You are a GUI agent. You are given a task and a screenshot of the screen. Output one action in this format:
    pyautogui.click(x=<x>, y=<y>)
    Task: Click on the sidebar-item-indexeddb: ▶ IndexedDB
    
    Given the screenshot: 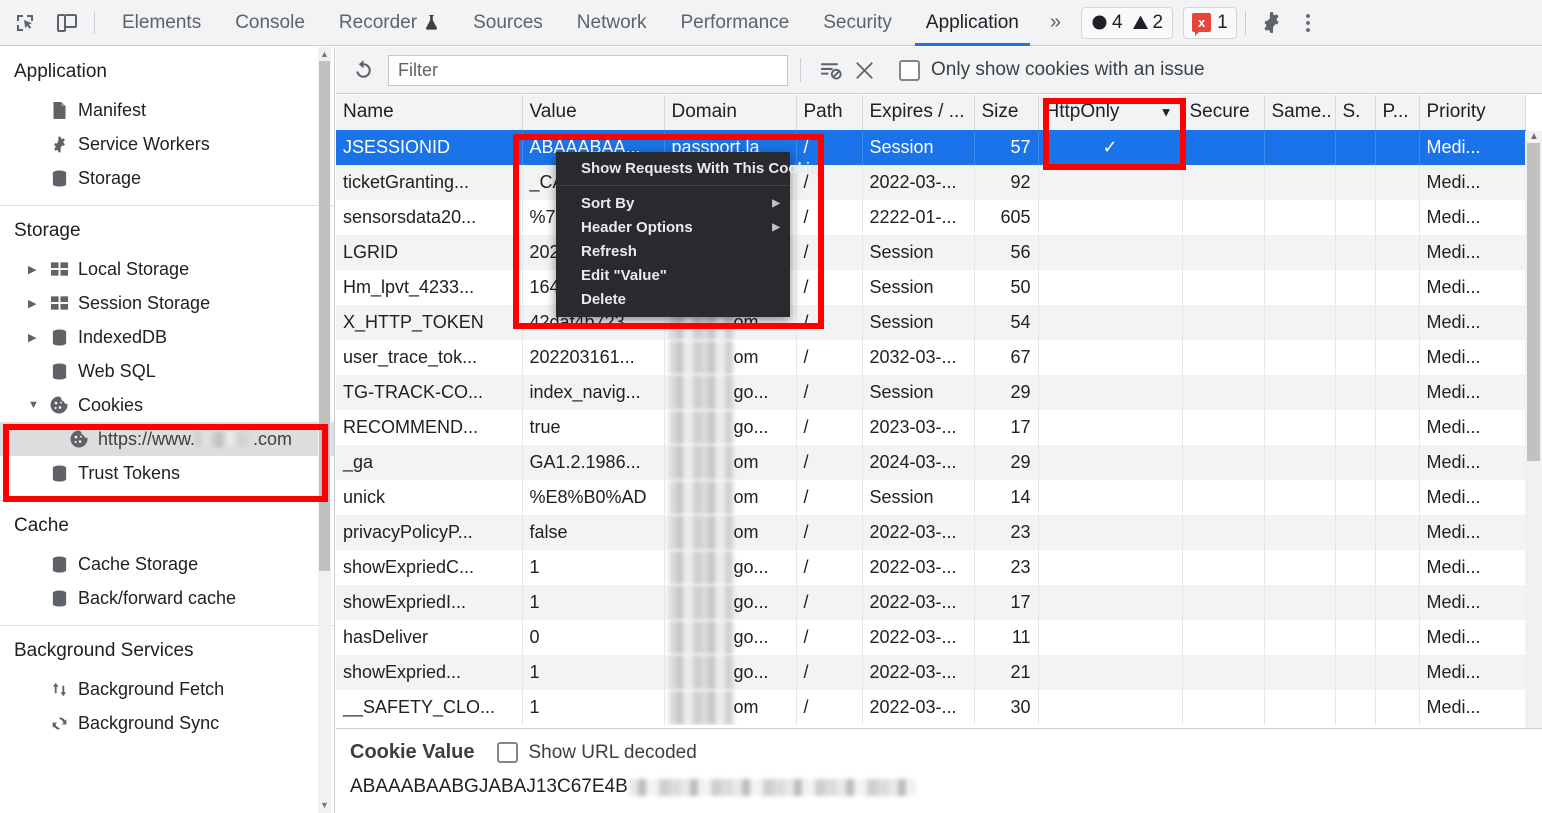 What is the action you would take?
    pyautogui.click(x=167, y=337)
    